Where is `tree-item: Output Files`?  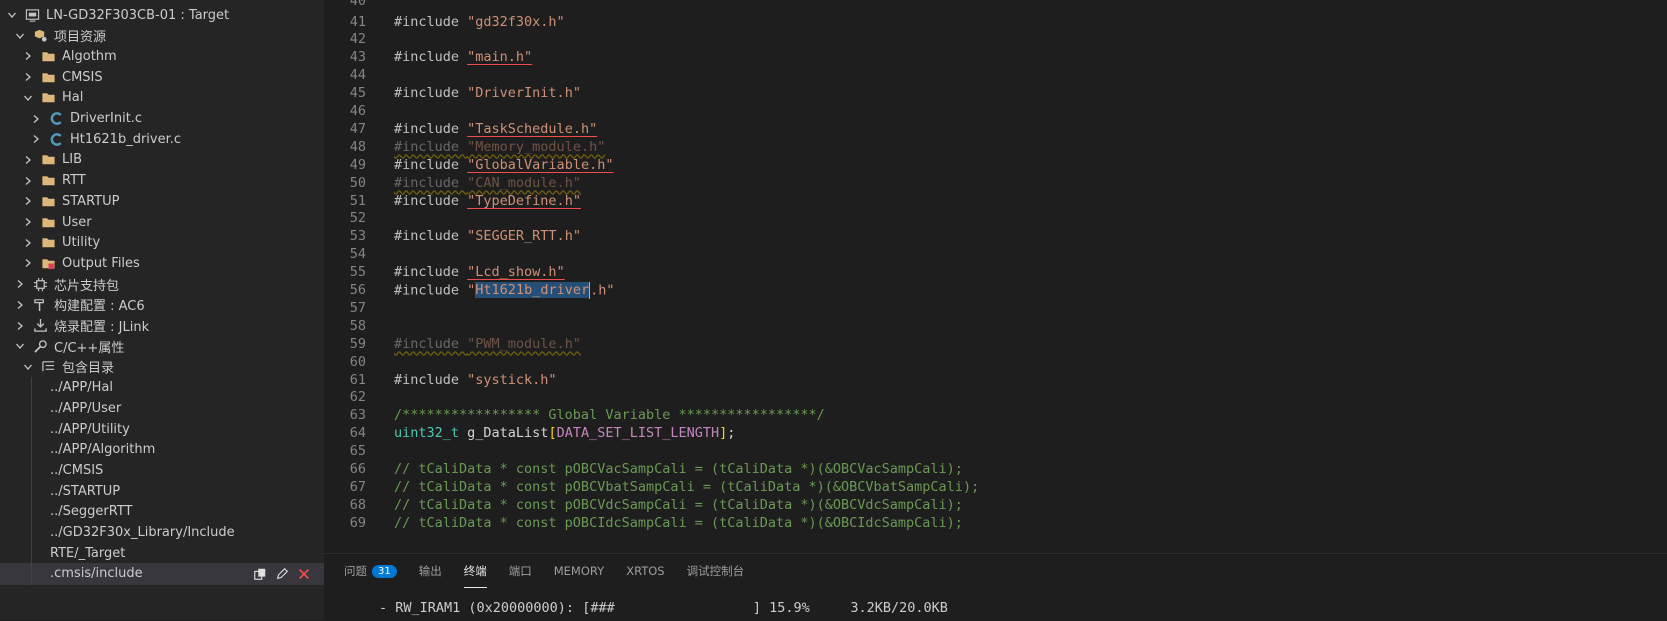
tree-item: Output Files is located at coordinates (162, 263).